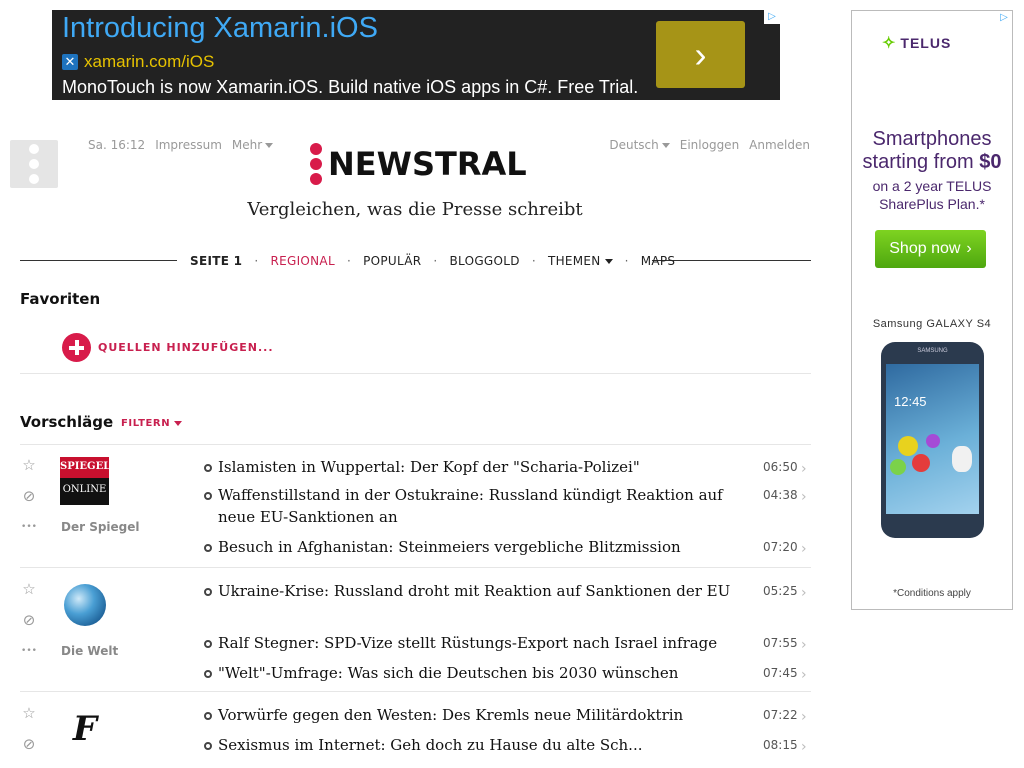 This screenshot has width=1024, height=768. I want to click on ad-url-row: ✕ xamarin.com/iOS, so click(138, 62).